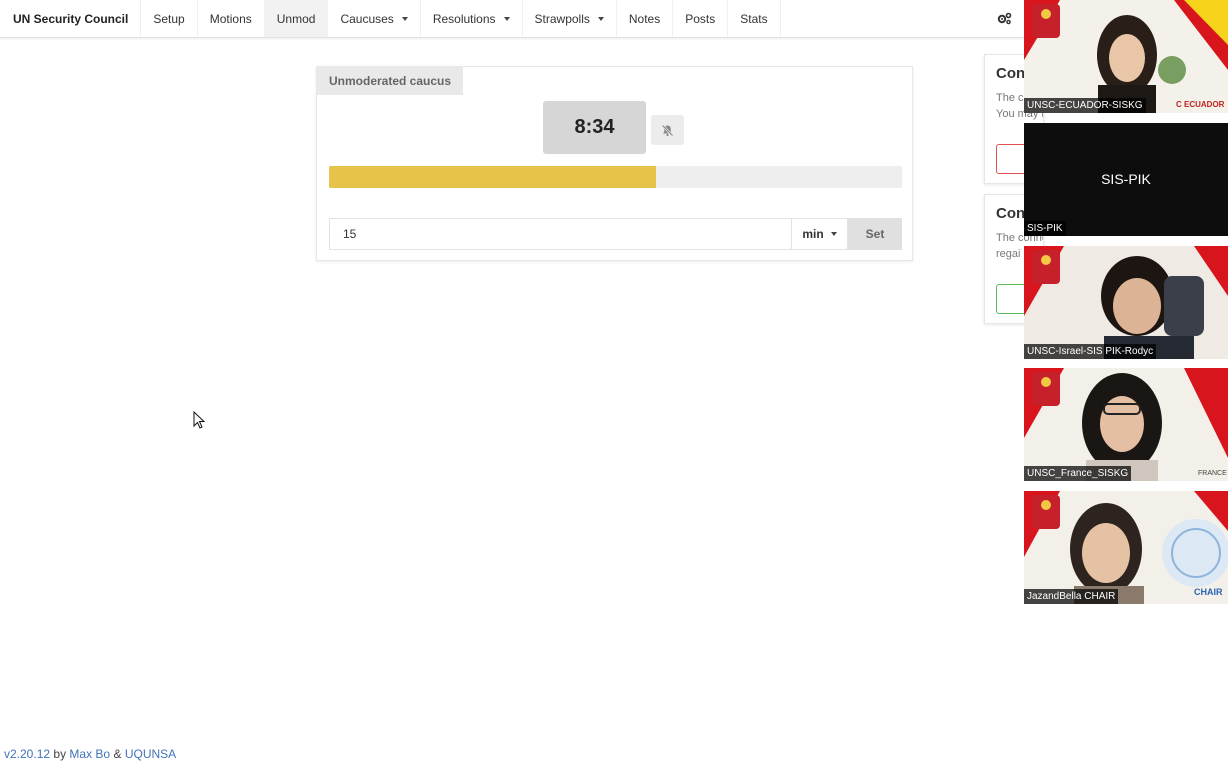 This screenshot has width=1228, height=766. What do you see at coordinates (464, 18) in the screenshot?
I see `nav-resolutions-label: Resolutions` at bounding box center [464, 18].